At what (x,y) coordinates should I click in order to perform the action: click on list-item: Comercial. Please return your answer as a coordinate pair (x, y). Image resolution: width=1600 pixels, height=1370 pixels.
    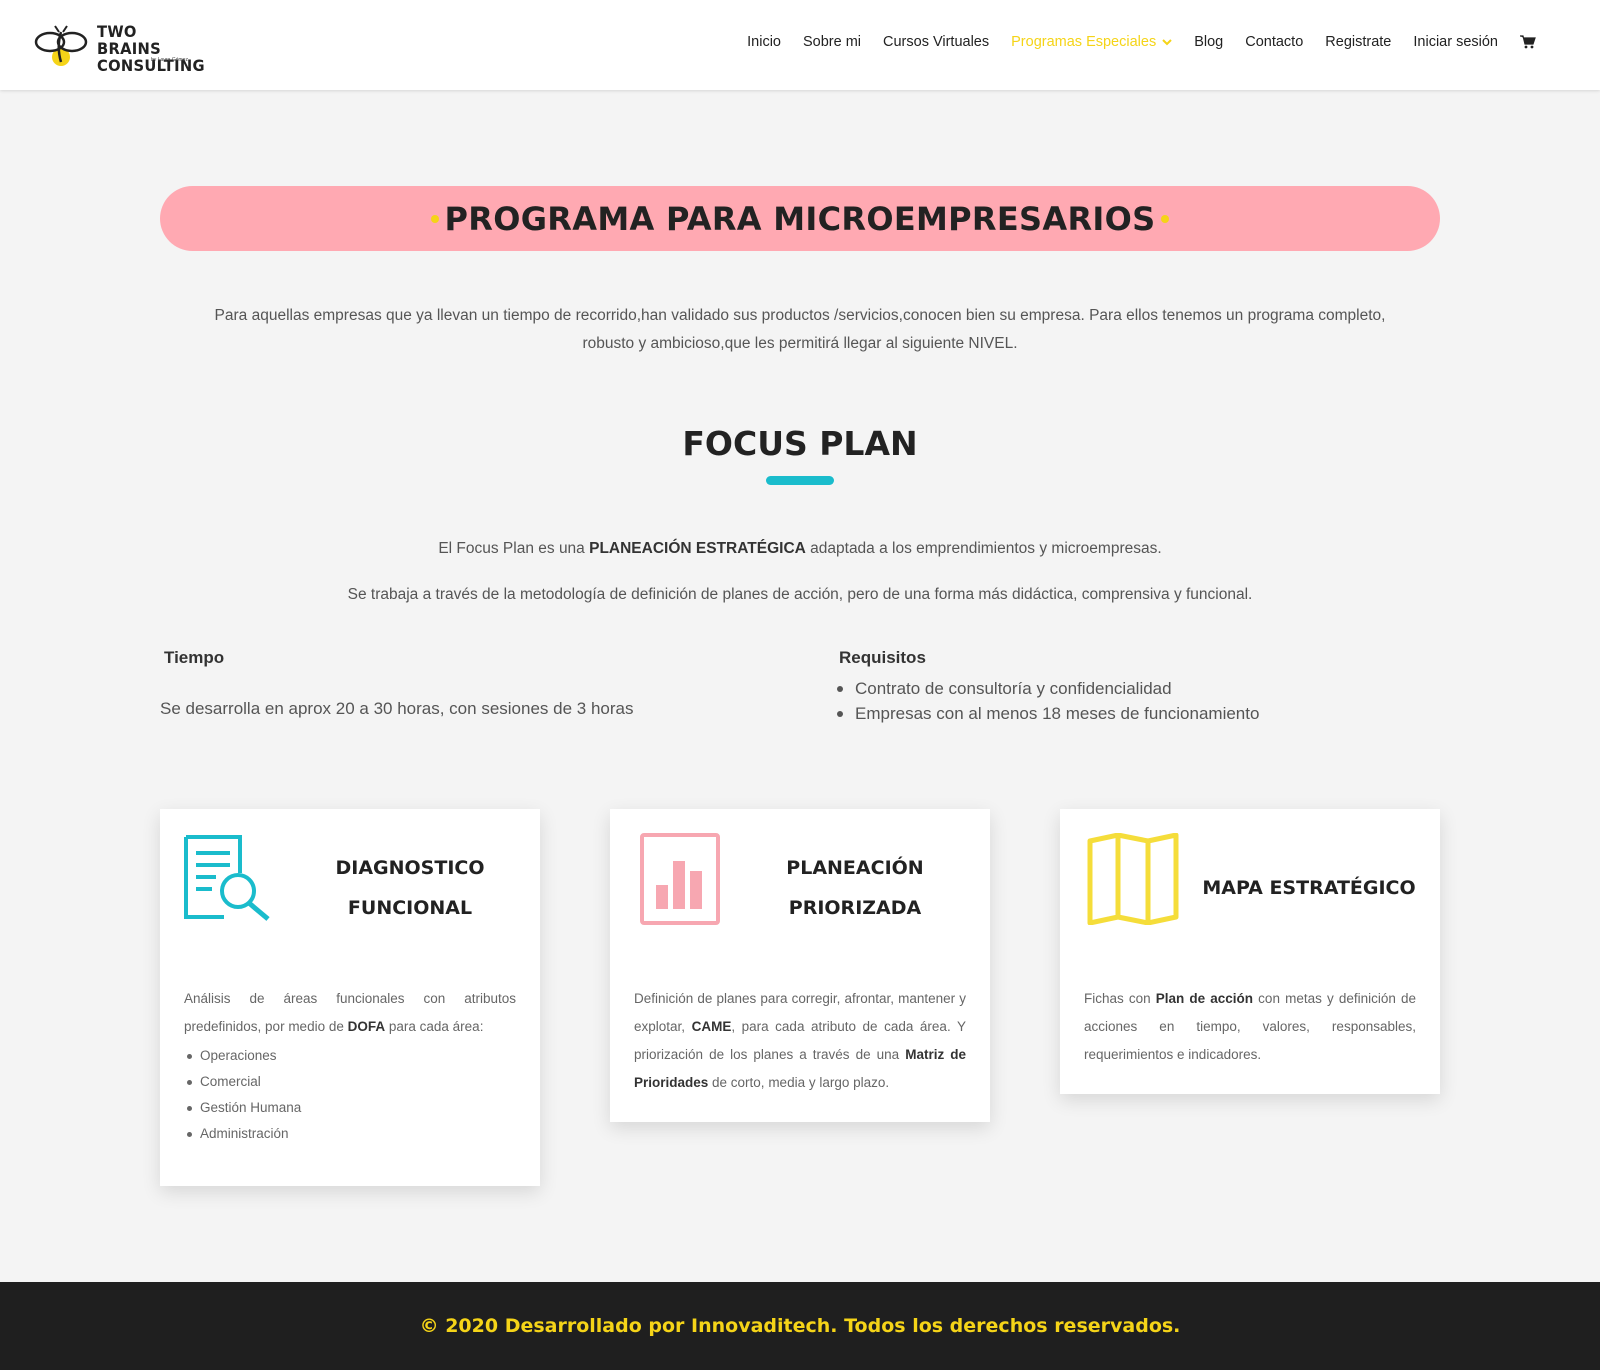
    Looking at the image, I should click on (243, 1082).